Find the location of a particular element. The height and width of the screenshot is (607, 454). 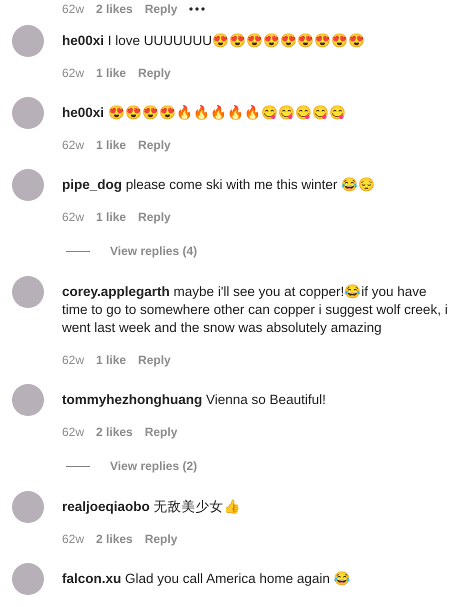

comment-text: realjoeqiaobo 无敌美少女👍 is located at coordinates (152, 507).